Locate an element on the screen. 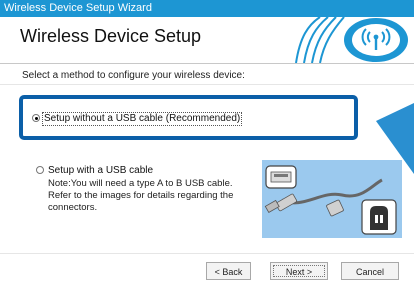  callout-arrow-icon is located at coordinates (395, 138).